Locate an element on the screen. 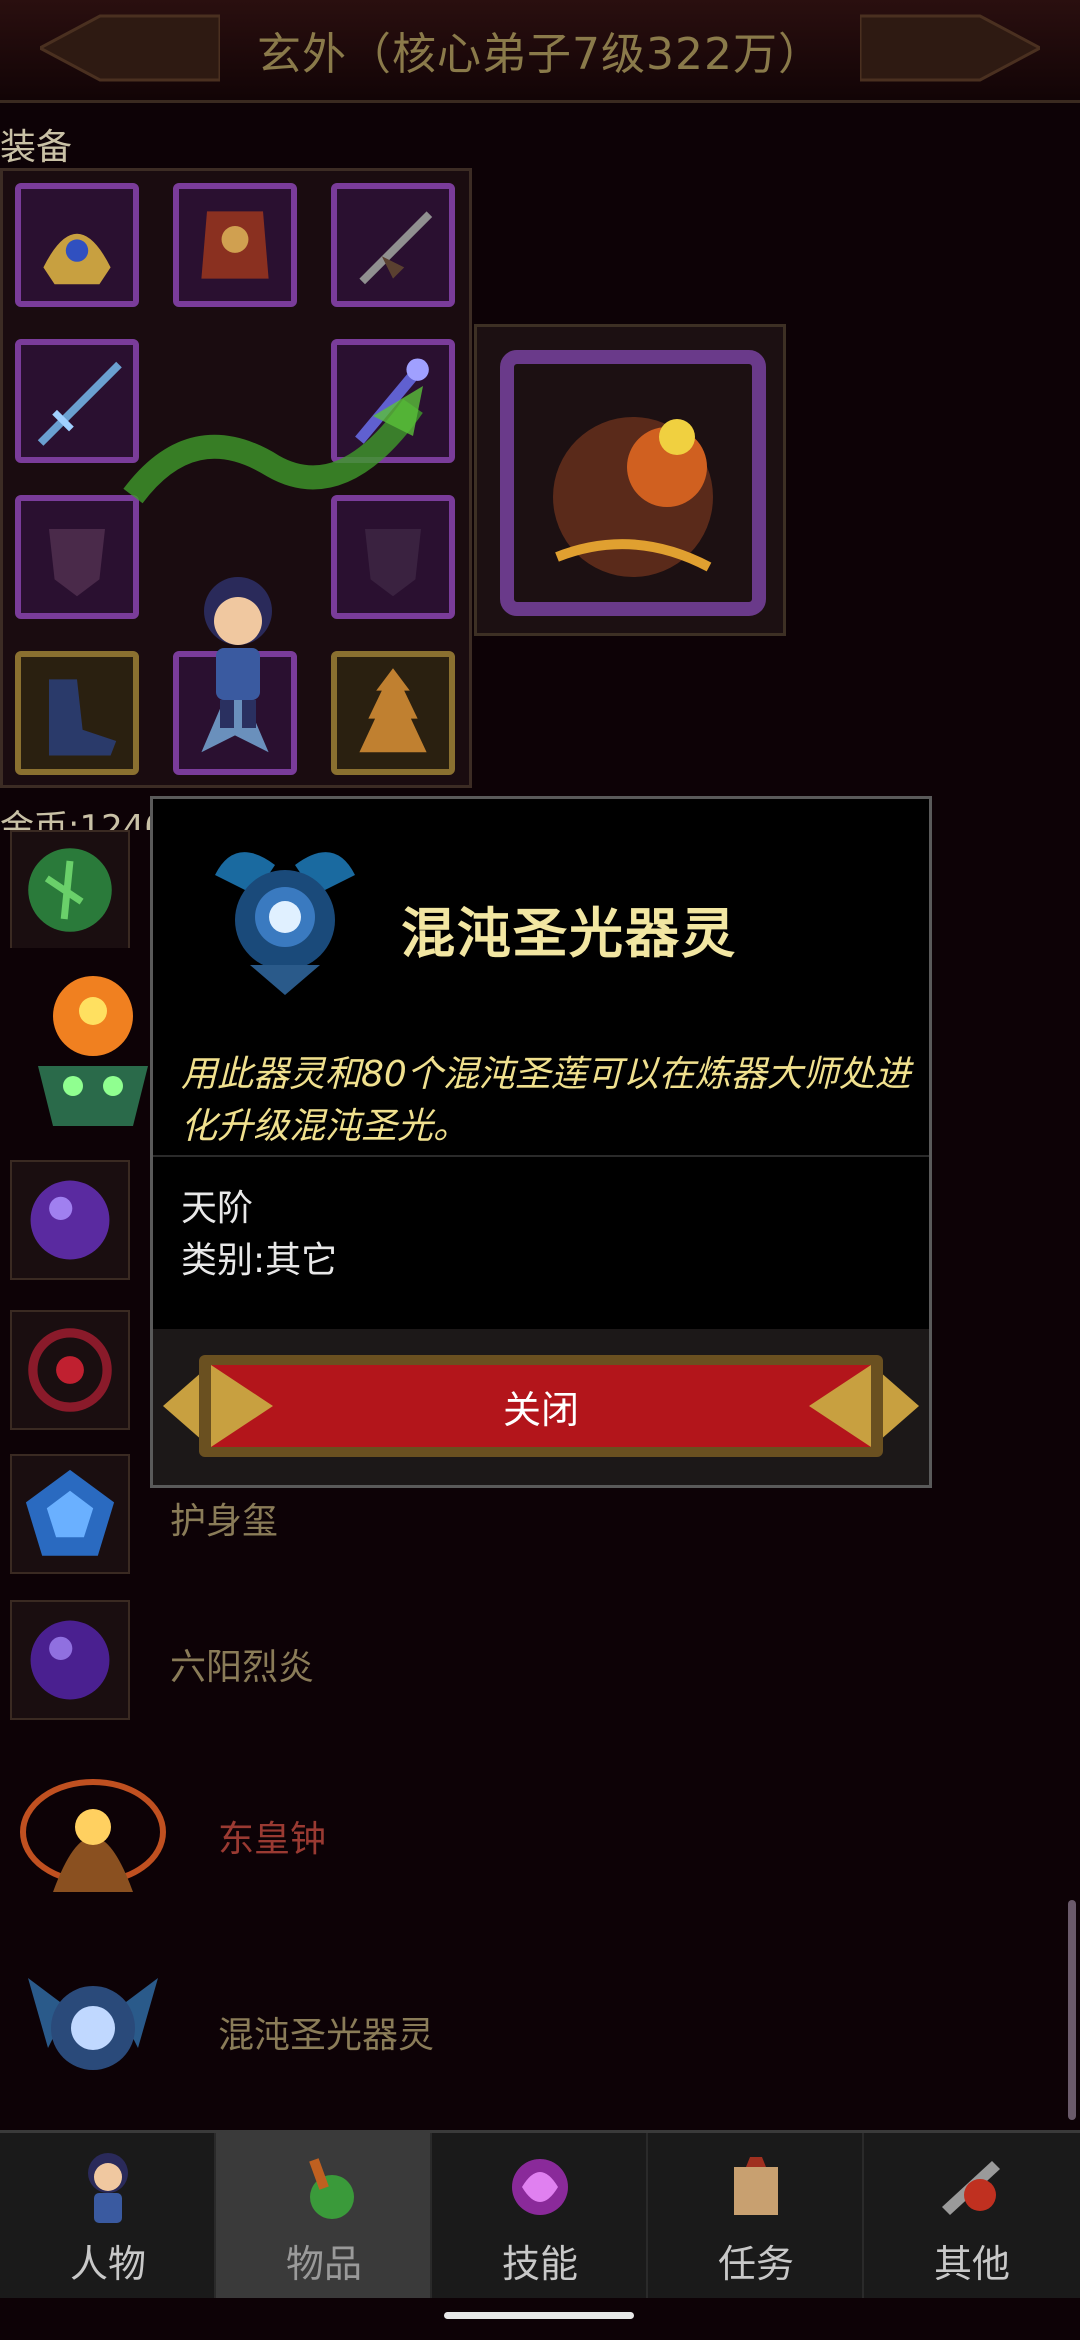  dialog-title: 混沌圣光器灵 is located at coordinates (569, 933).